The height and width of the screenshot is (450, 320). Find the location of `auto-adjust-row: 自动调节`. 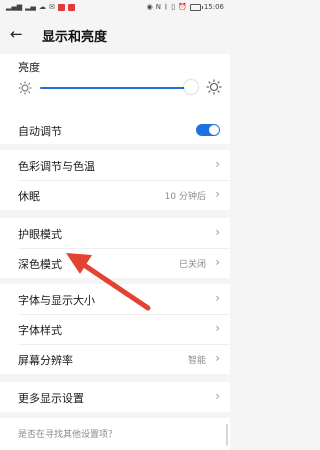

auto-adjust-row: 自动调节 is located at coordinates (115, 130).